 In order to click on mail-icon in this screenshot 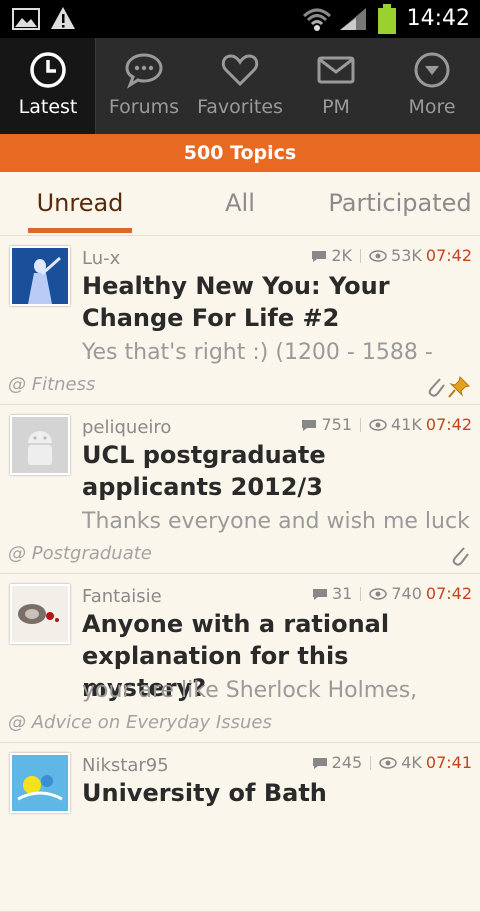, I will do `click(336, 70)`.